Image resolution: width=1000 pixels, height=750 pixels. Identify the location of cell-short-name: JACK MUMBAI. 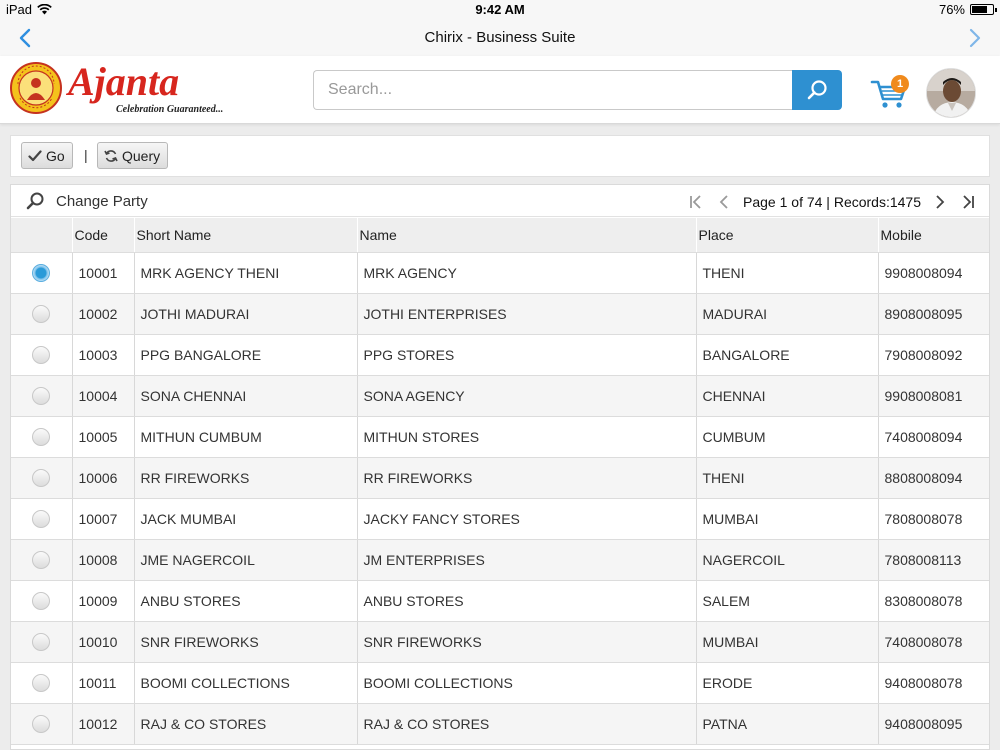
(246, 519).